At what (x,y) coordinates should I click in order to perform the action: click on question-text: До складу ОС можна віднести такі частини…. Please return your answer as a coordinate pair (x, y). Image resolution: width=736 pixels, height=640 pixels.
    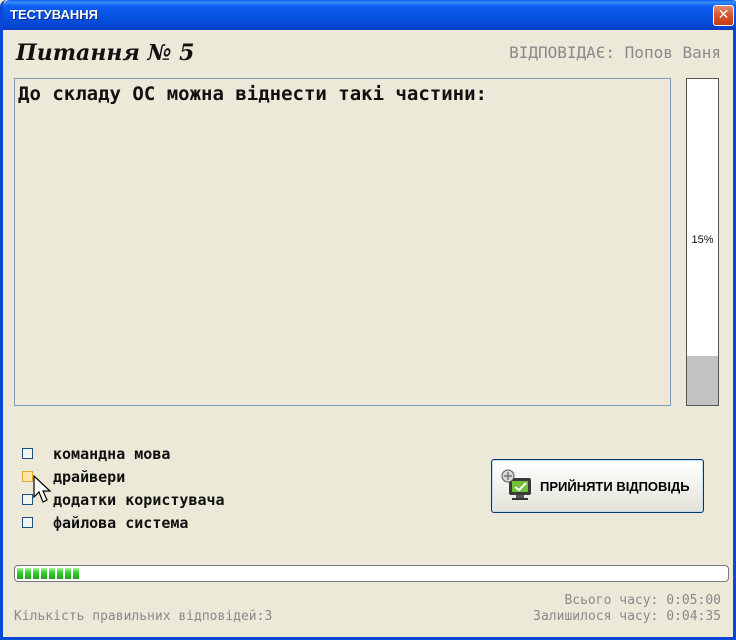
    Looking at the image, I should click on (252, 94).